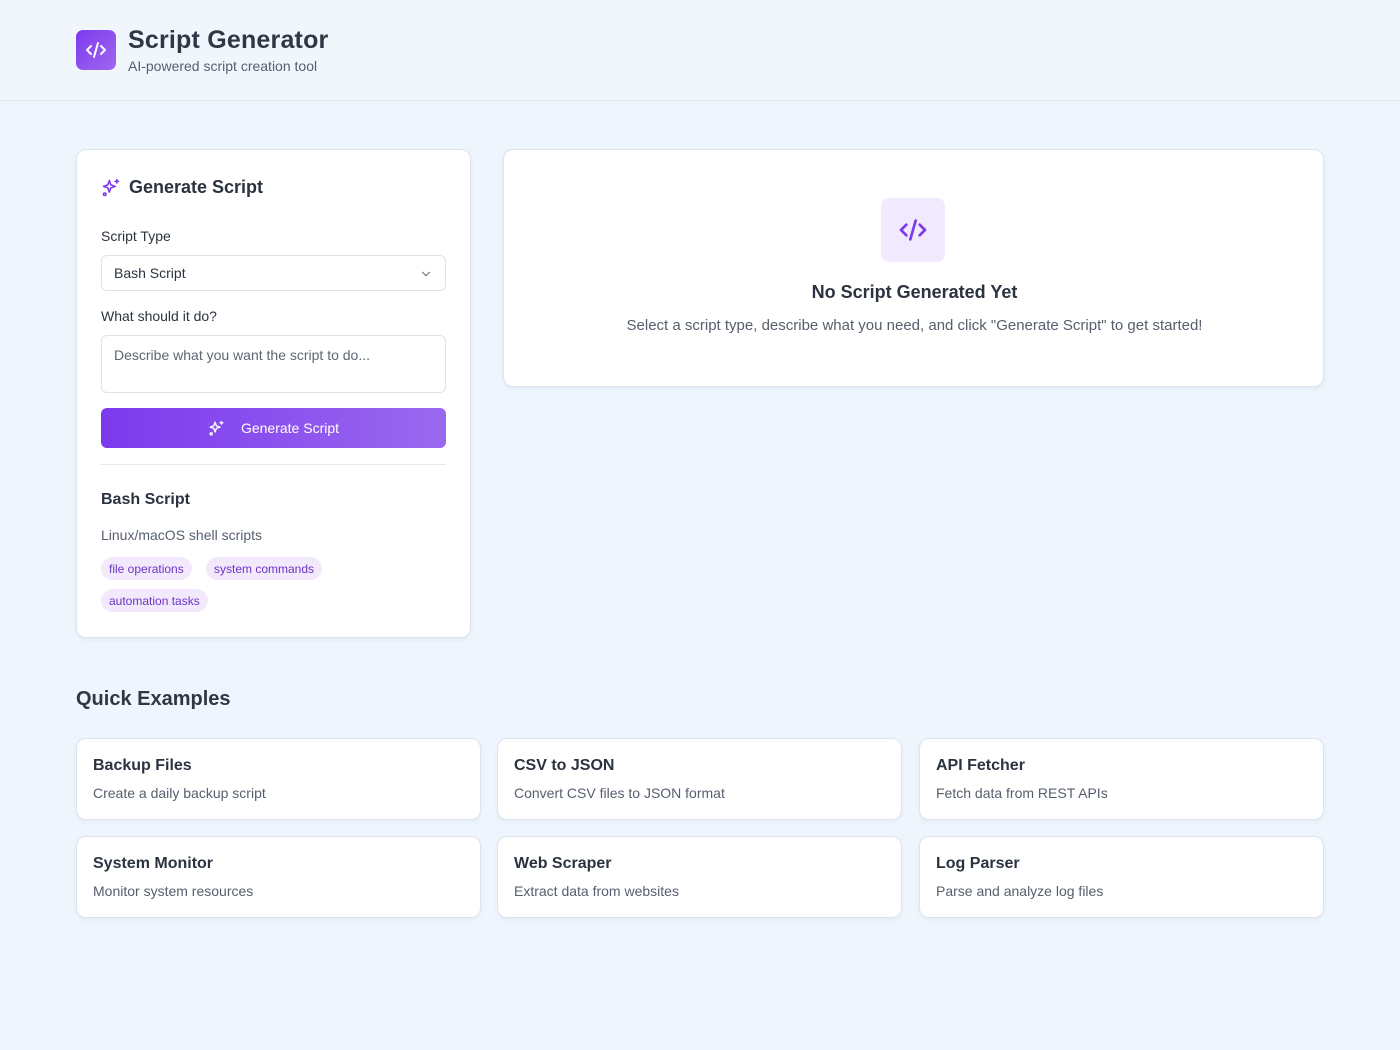 The width and height of the screenshot is (1400, 1050). I want to click on example-description: Fetch data from REST APIs, so click(1022, 793).